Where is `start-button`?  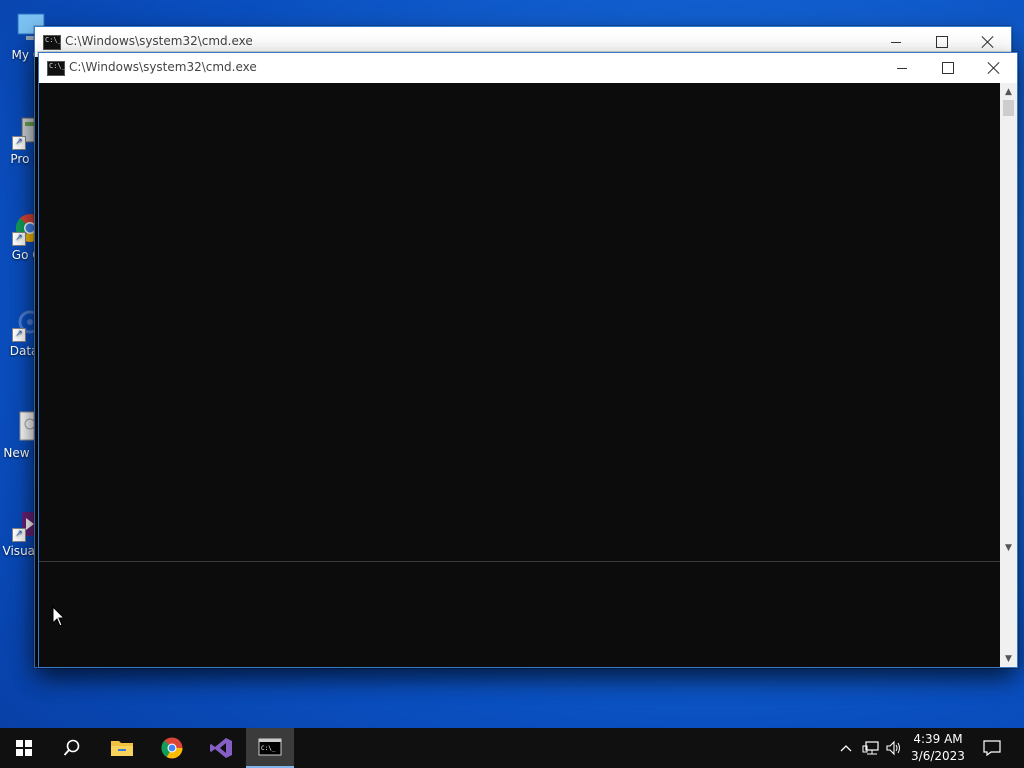
start-button is located at coordinates (24, 748).